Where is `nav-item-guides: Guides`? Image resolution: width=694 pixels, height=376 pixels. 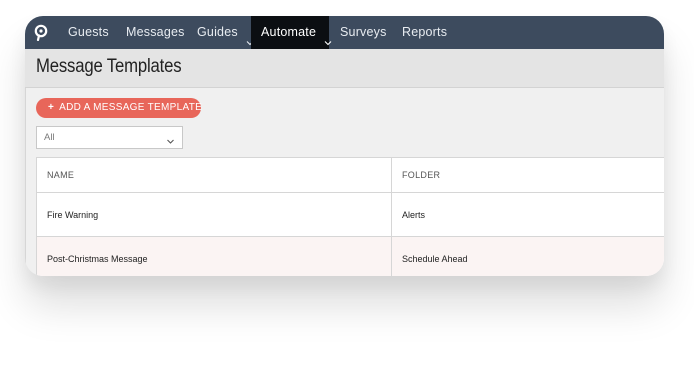 nav-item-guides: Guides is located at coordinates (225, 32).